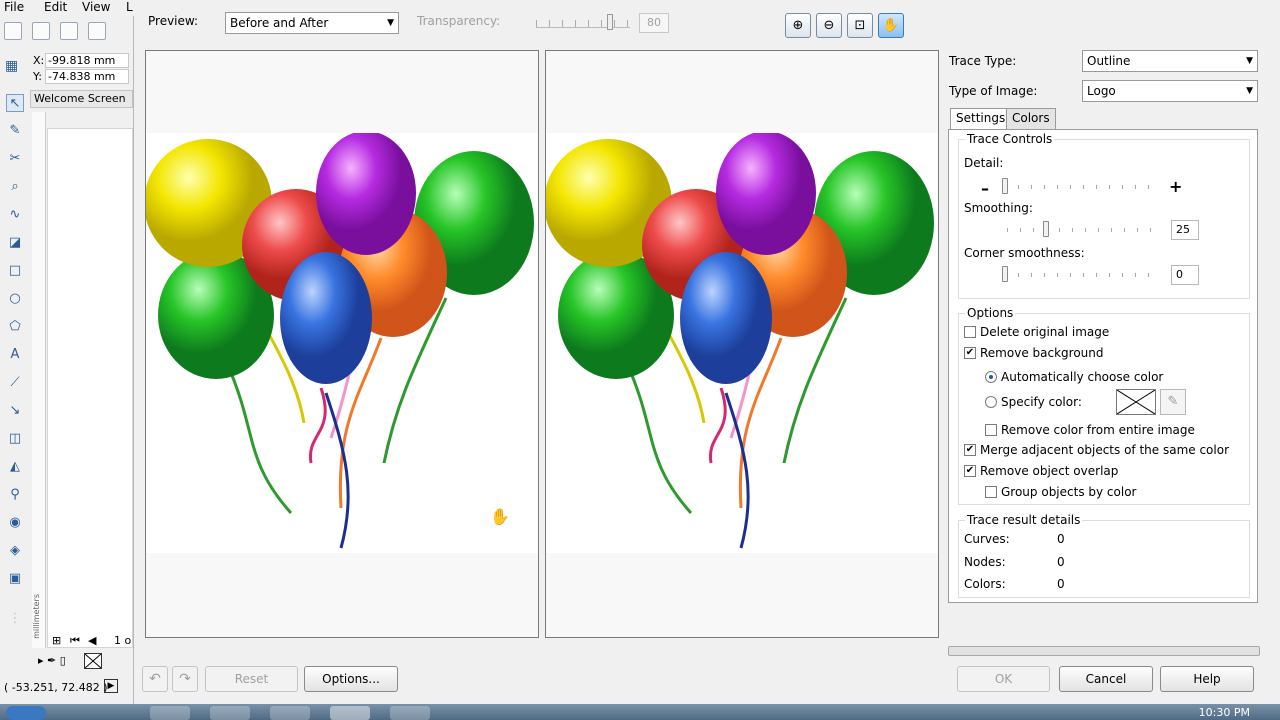  Describe the element at coordinates (1081, 187) in the screenshot. I see `detail-slider` at that location.